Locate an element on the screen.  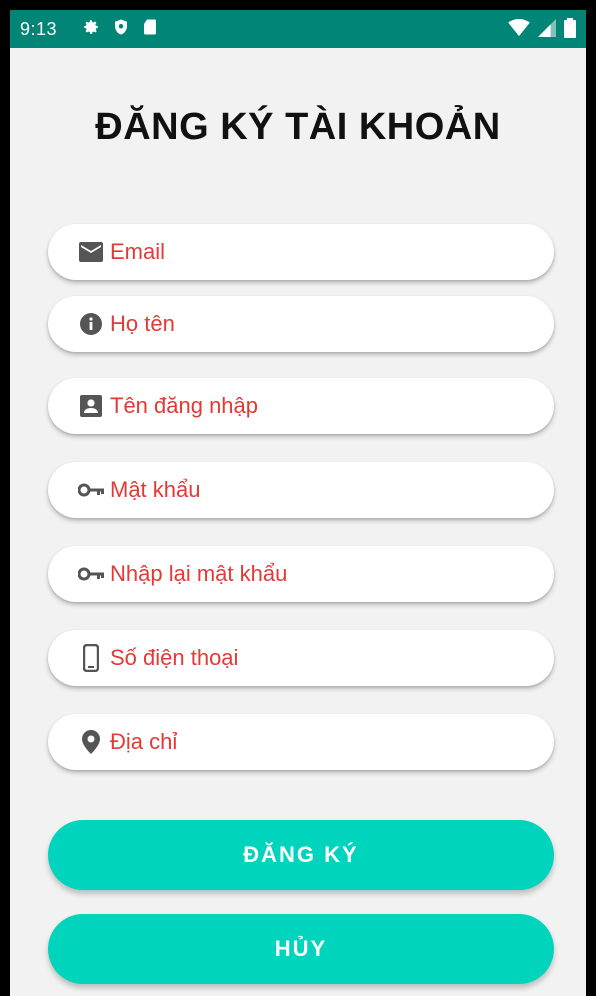
email-field: Email is located at coordinates (301, 252).